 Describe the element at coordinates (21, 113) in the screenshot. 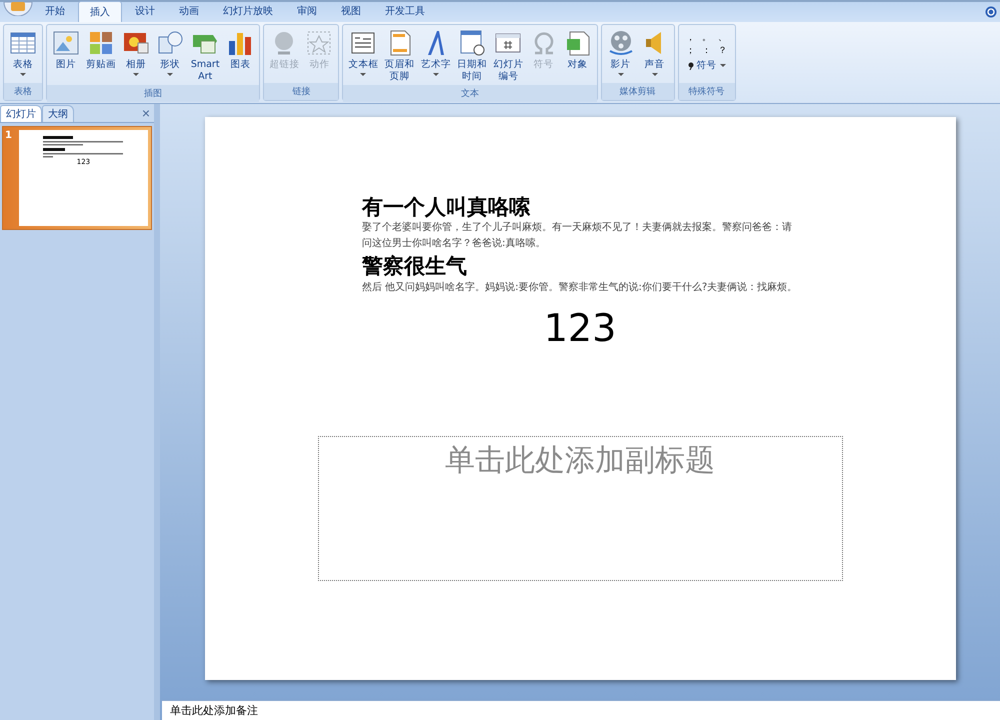

I see `panel-tab: 幻灯片` at that location.